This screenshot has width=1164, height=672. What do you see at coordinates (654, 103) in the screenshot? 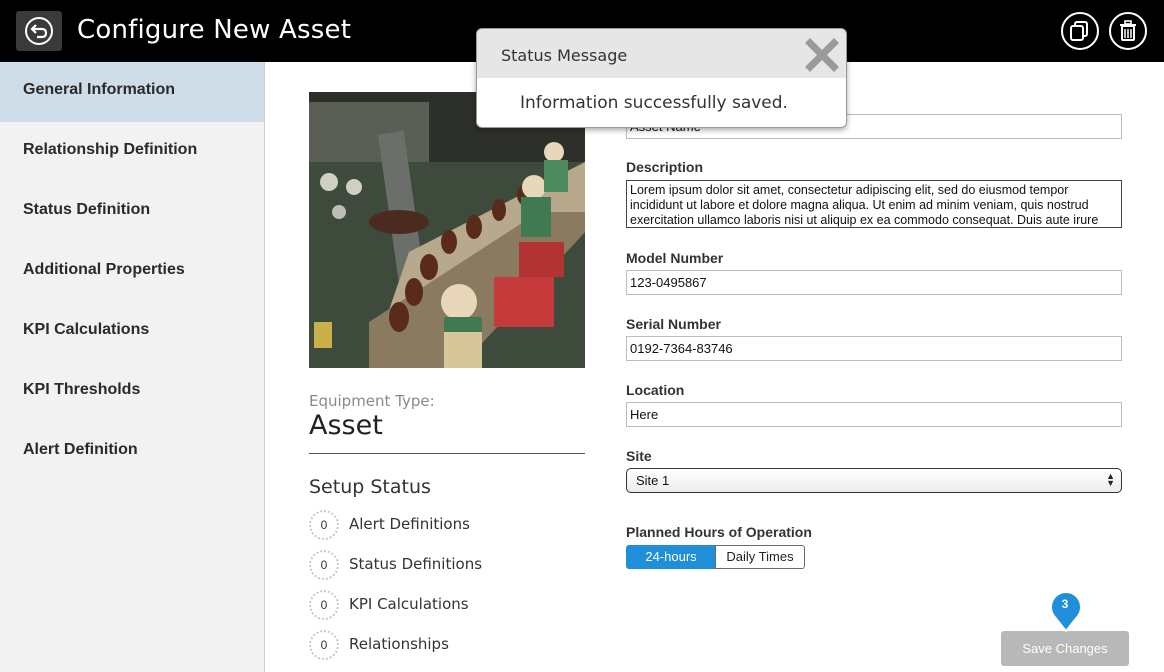
I see `toast-message: Information successfully saved.` at bounding box center [654, 103].